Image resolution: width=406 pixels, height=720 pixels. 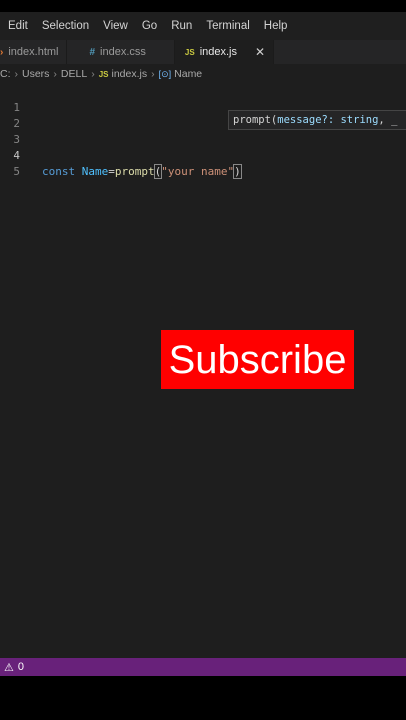 I want to click on html-file-icon: ›, so click(x=2, y=52).